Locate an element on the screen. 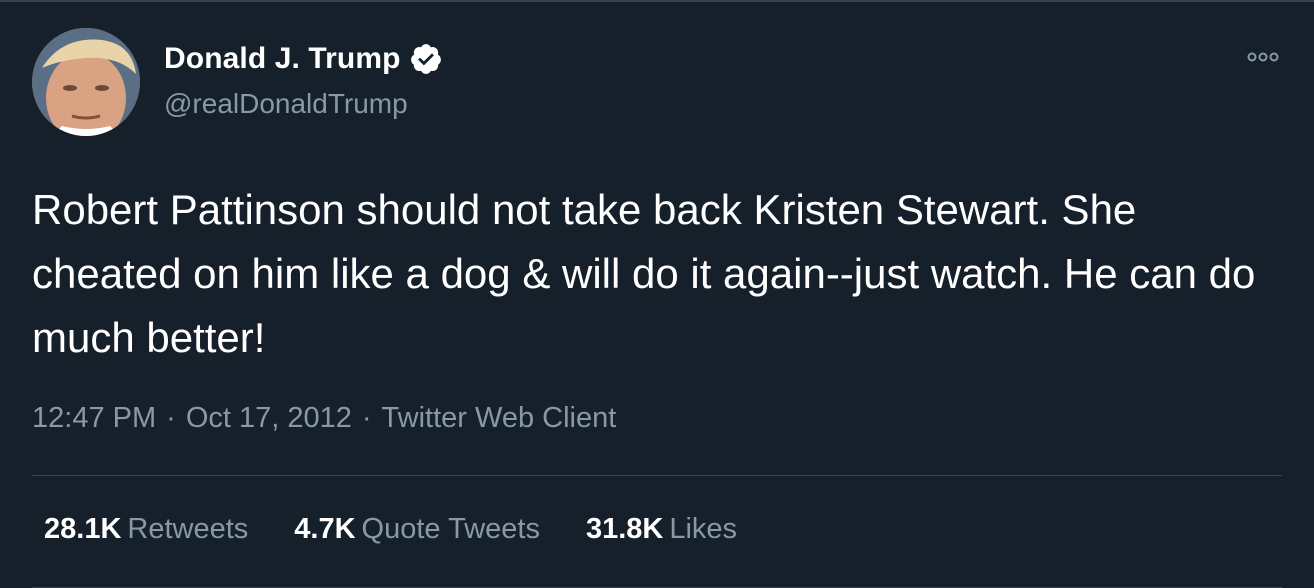 The image size is (1314, 588). retweets-stat: 28.1K Retweets is located at coordinates (146, 529).